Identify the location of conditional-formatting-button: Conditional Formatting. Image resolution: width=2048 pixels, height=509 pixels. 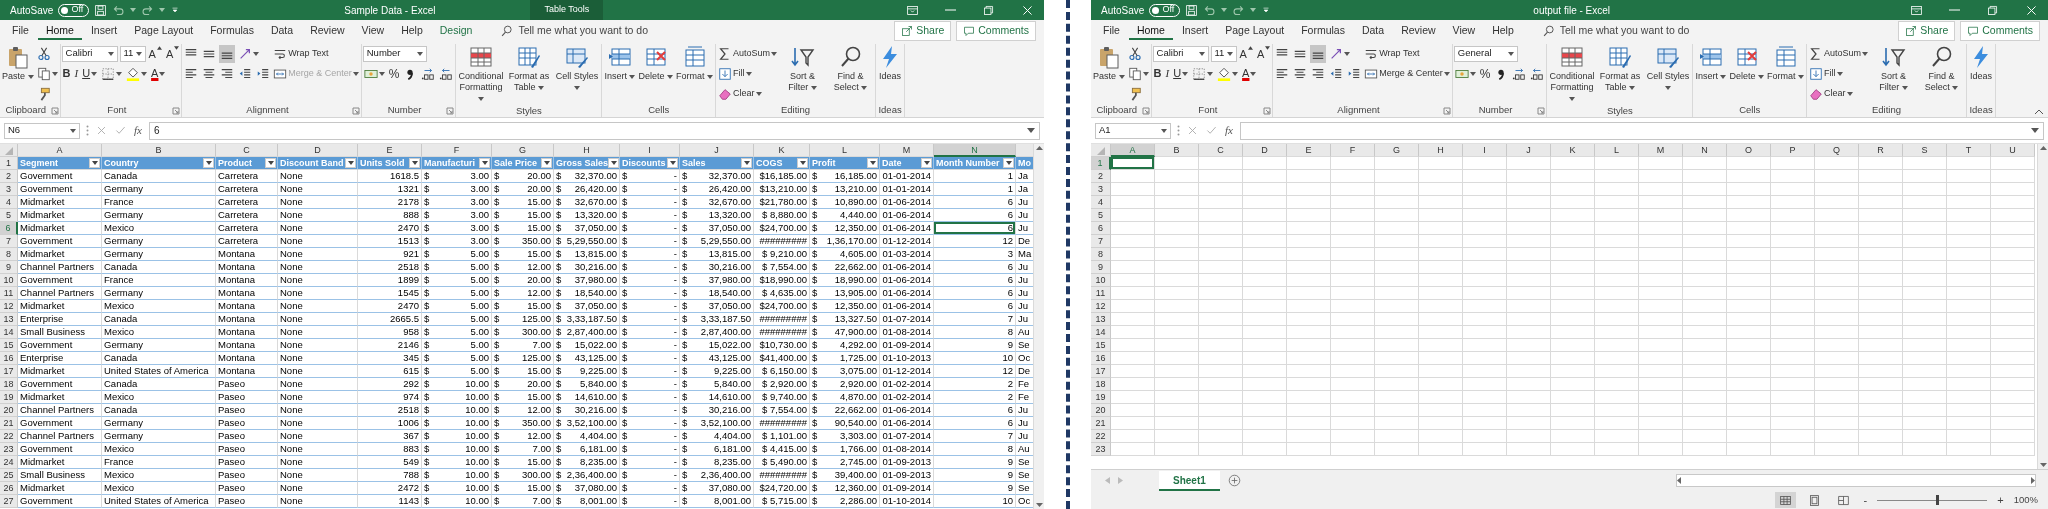
(481, 74).